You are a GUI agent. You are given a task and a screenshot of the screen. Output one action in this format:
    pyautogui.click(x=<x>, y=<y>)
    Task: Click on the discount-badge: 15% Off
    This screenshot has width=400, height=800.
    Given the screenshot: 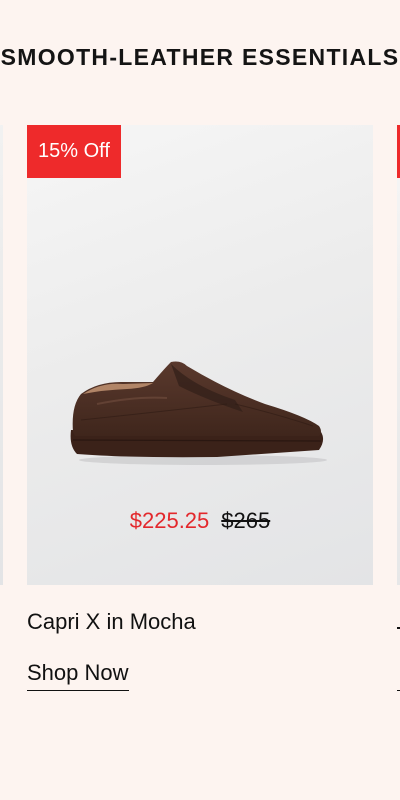 What is the action you would take?
    pyautogui.click(x=74, y=151)
    